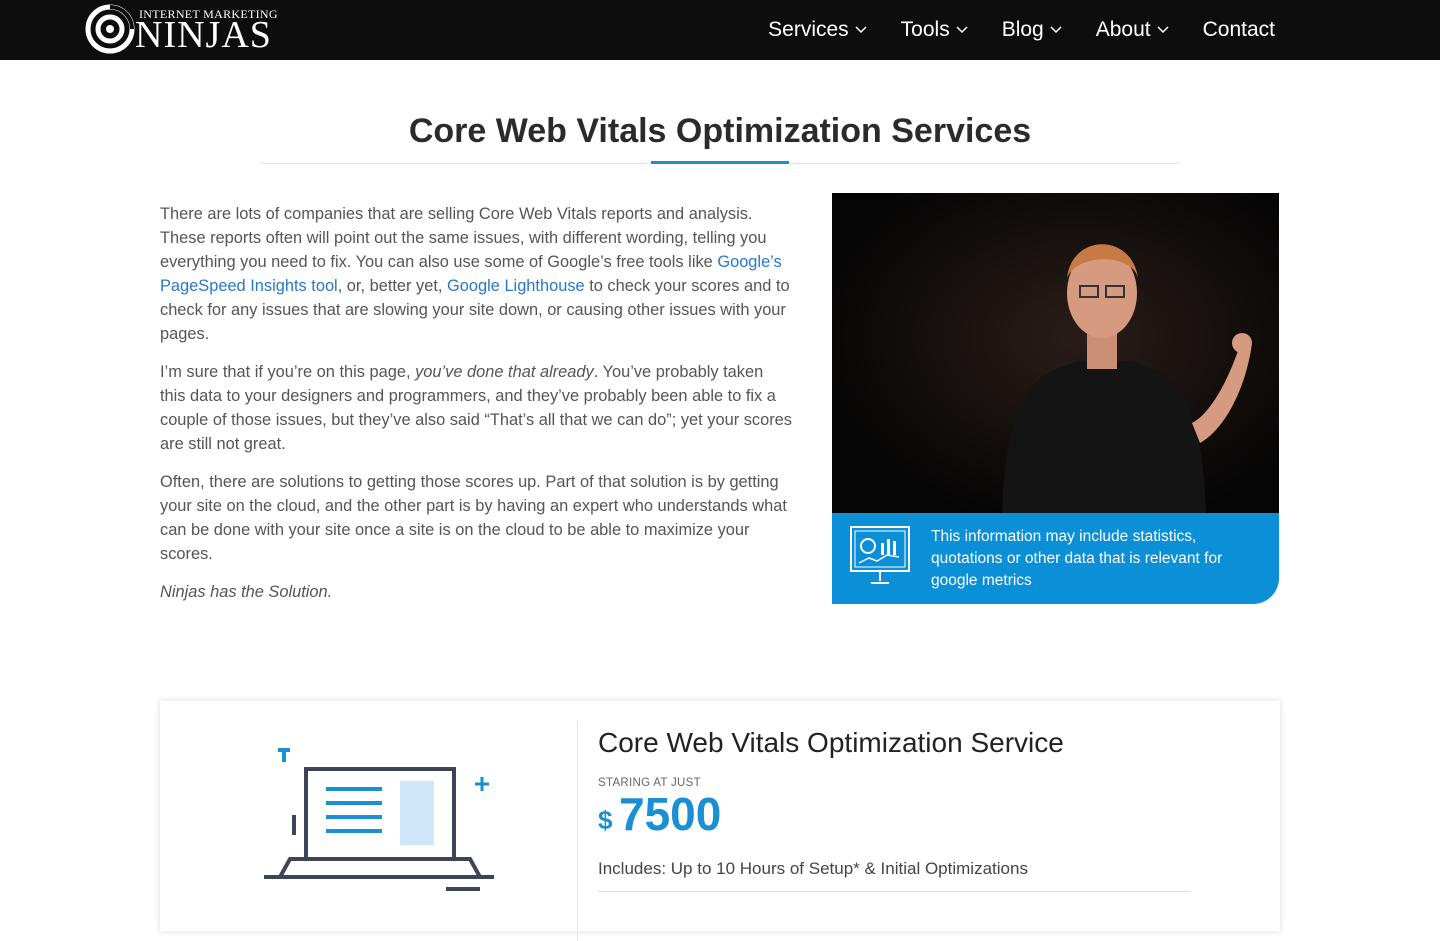 Image resolution: width=1440 pixels, height=941 pixels. I want to click on speaker-video-frame, so click(1055, 353).